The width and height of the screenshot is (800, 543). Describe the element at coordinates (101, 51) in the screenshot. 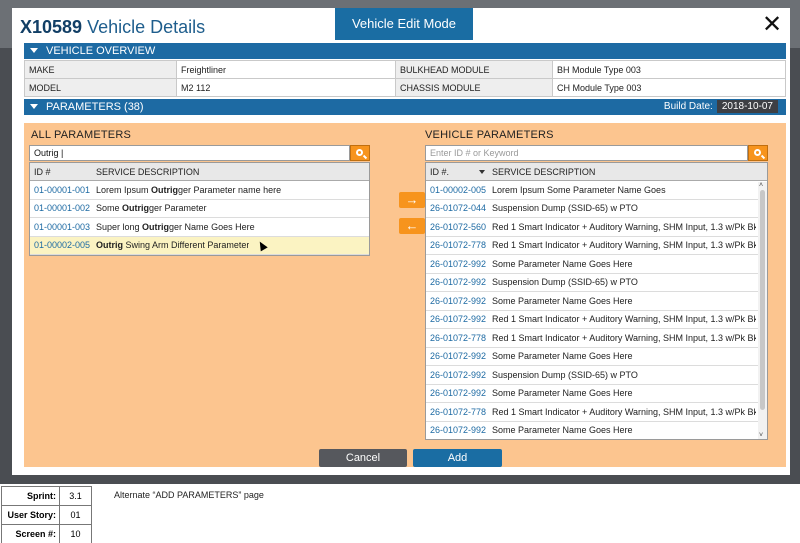

I see `vehicle-overview-title: VEHICLE OVERVIEW` at that location.